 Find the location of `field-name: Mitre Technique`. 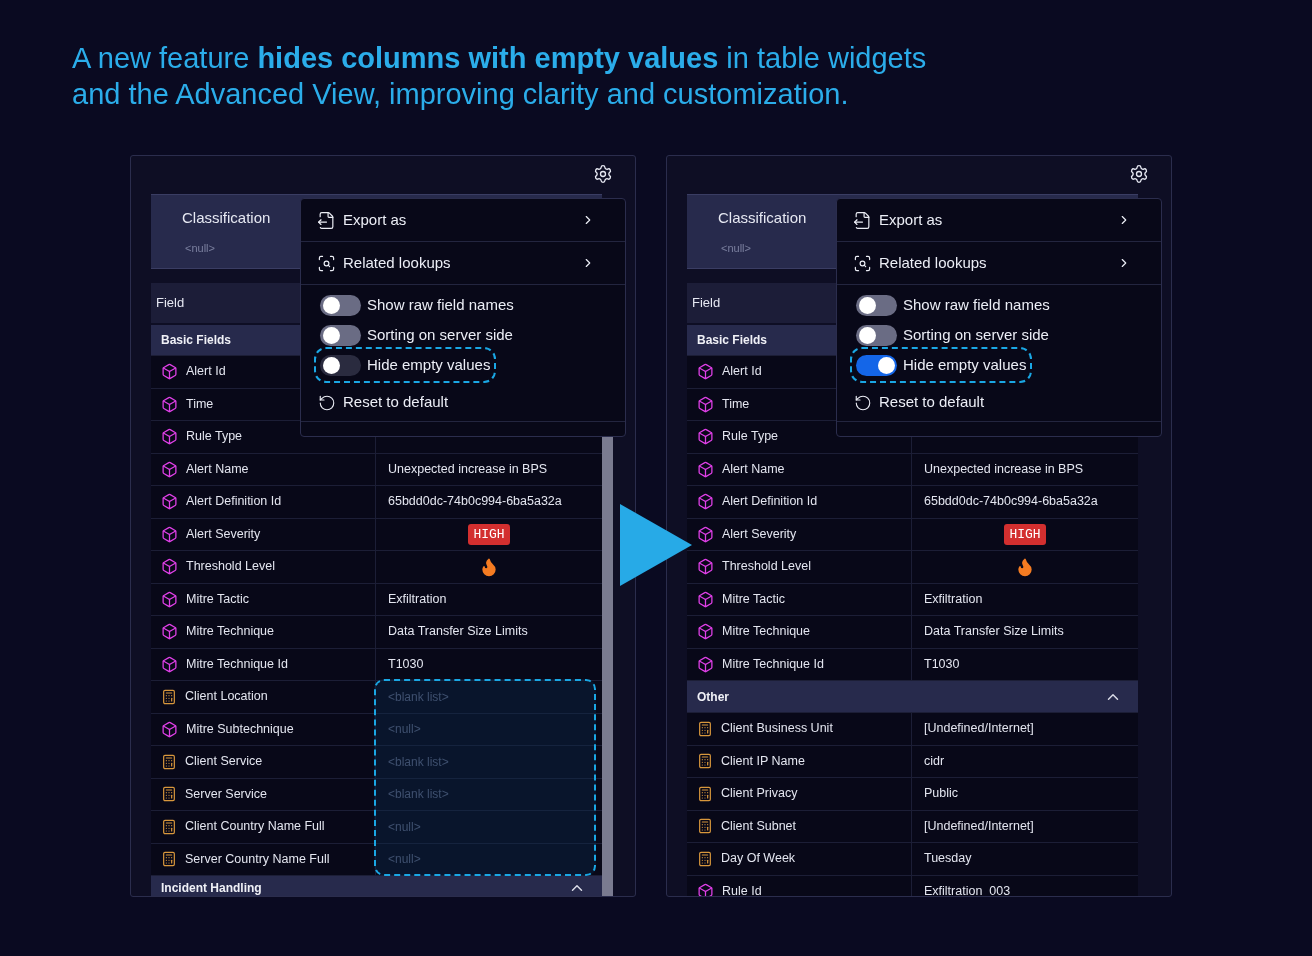

field-name: Mitre Technique is located at coordinates (230, 632).